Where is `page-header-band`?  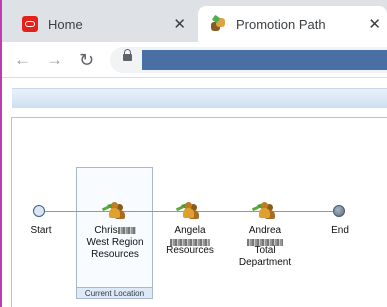
page-header-band is located at coordinates (199, 98).